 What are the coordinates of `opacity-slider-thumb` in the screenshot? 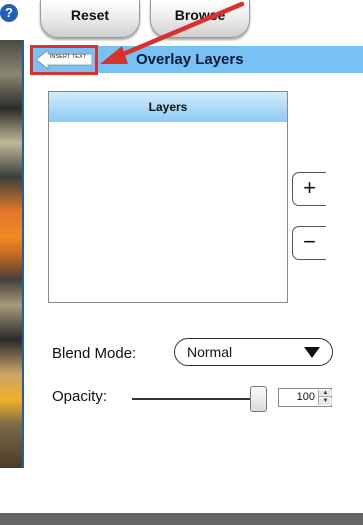 It's located at (258, 399).